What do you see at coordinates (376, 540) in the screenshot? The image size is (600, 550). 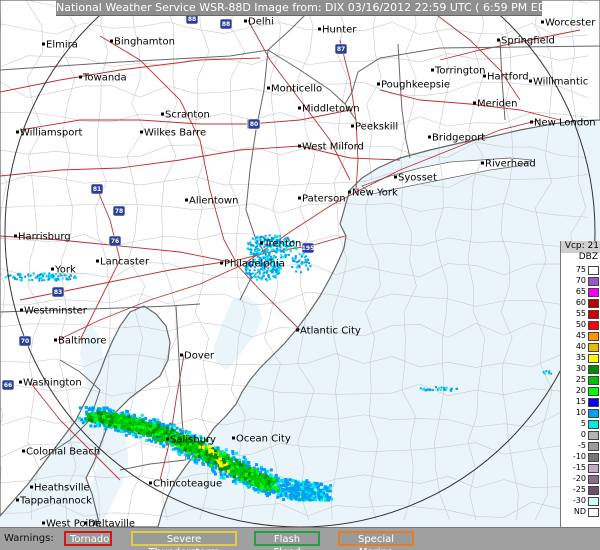 I see `warning-special-marine-button: Special Marine` at bounding box center [376, 540].